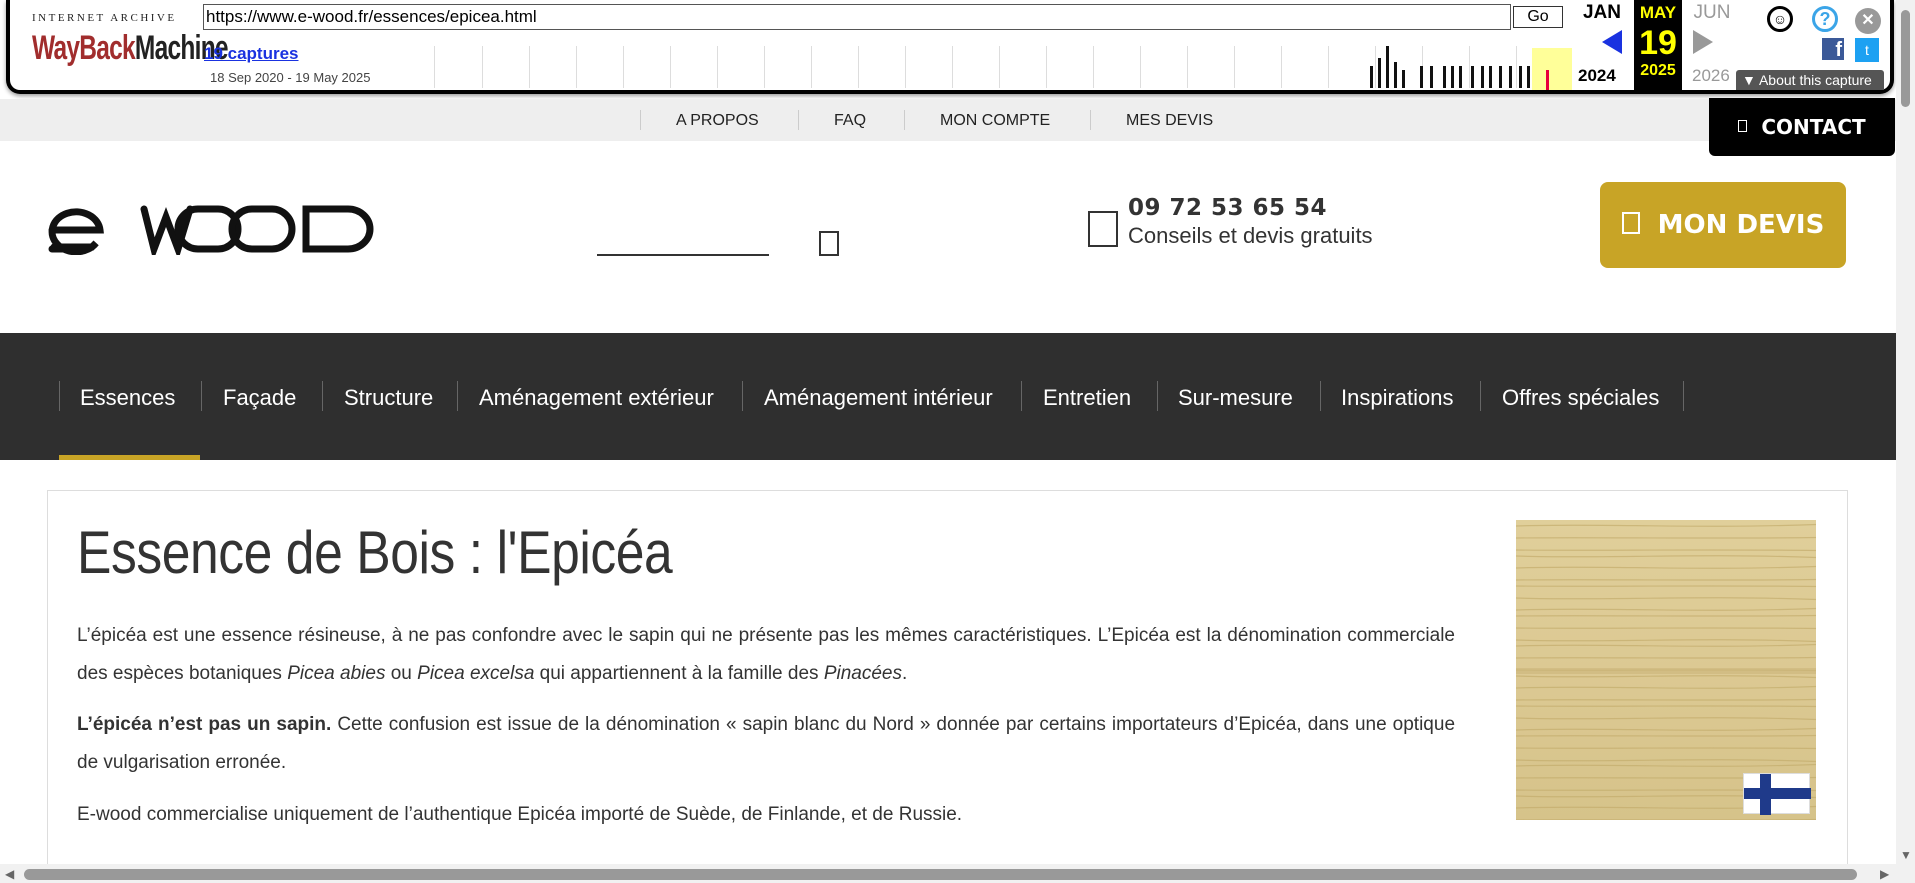 Image resolution: width=1915 pixels, height=883 pixels. Describe the element at coordinates (1833, 49) in the screenshot. I see `facebook-icon: f` at that location.